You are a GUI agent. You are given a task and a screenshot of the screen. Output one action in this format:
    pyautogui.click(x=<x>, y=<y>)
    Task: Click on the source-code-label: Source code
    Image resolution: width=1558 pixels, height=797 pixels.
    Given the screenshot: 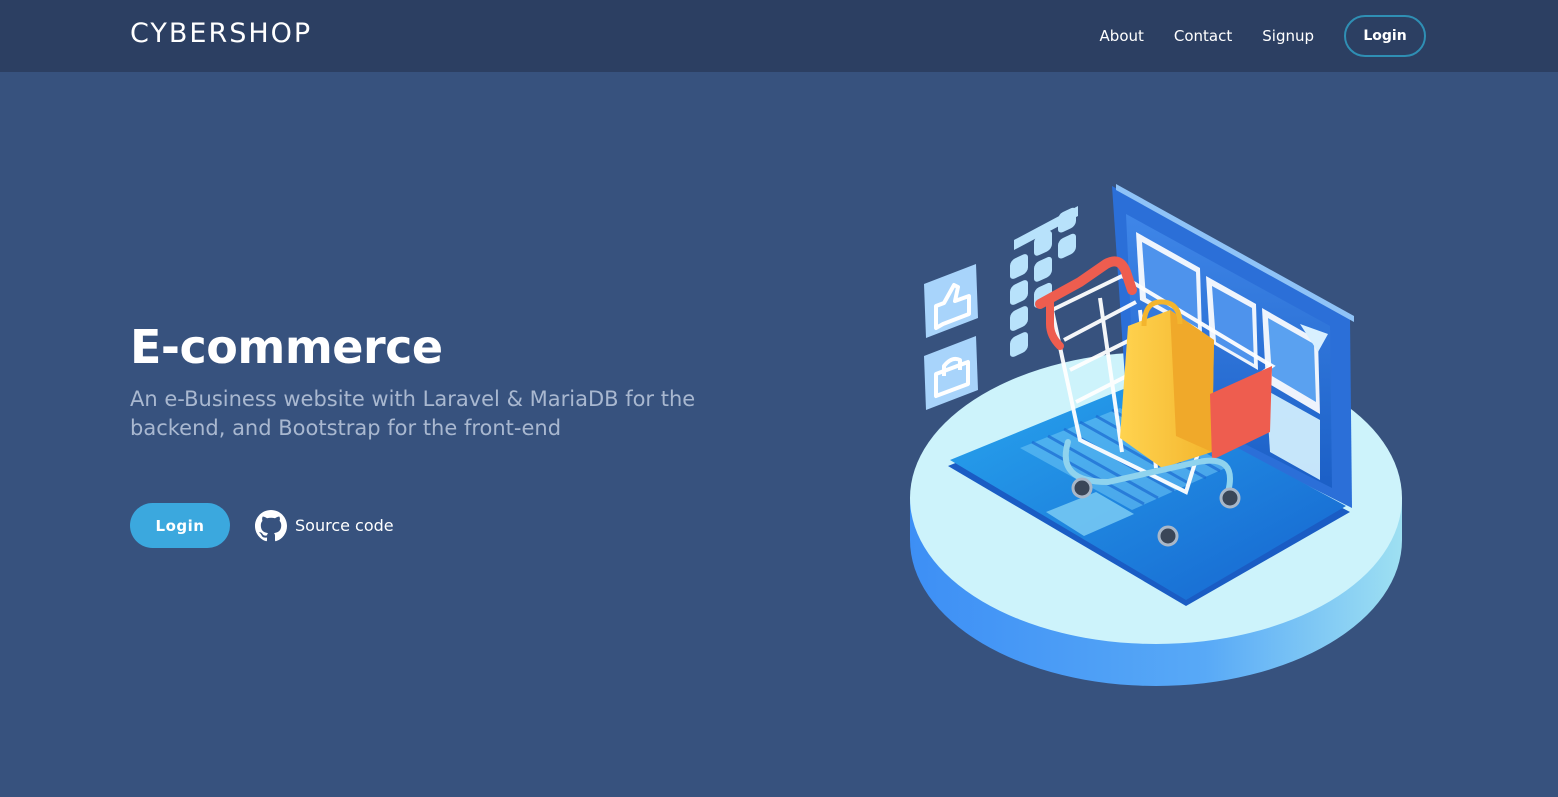 What is the action you would take?
    pyautogui.click(x=344, y=525)
    